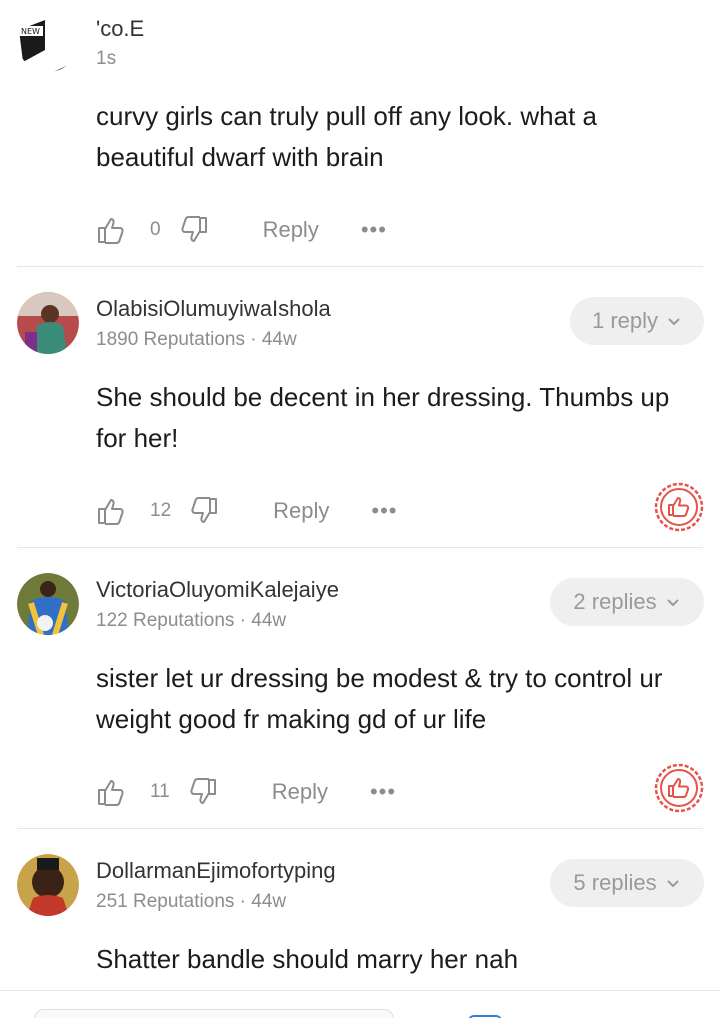 The image size is (720, 1018). Describe the element at coordinates (106, 58) in the screenshot. I see `comment-meta: 1s` at that location.